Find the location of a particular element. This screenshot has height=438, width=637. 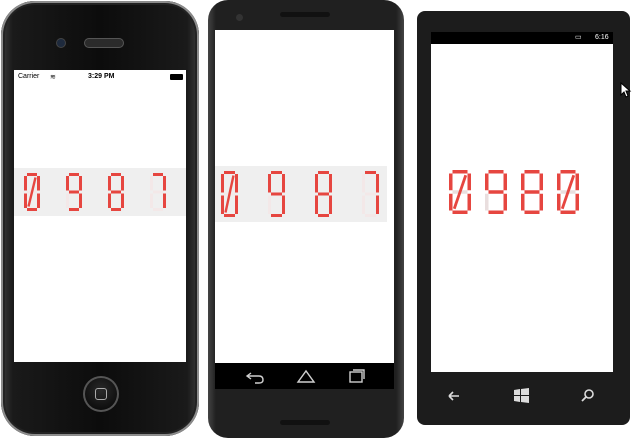

earpiece-speaker is located at coordinates (104, 43).